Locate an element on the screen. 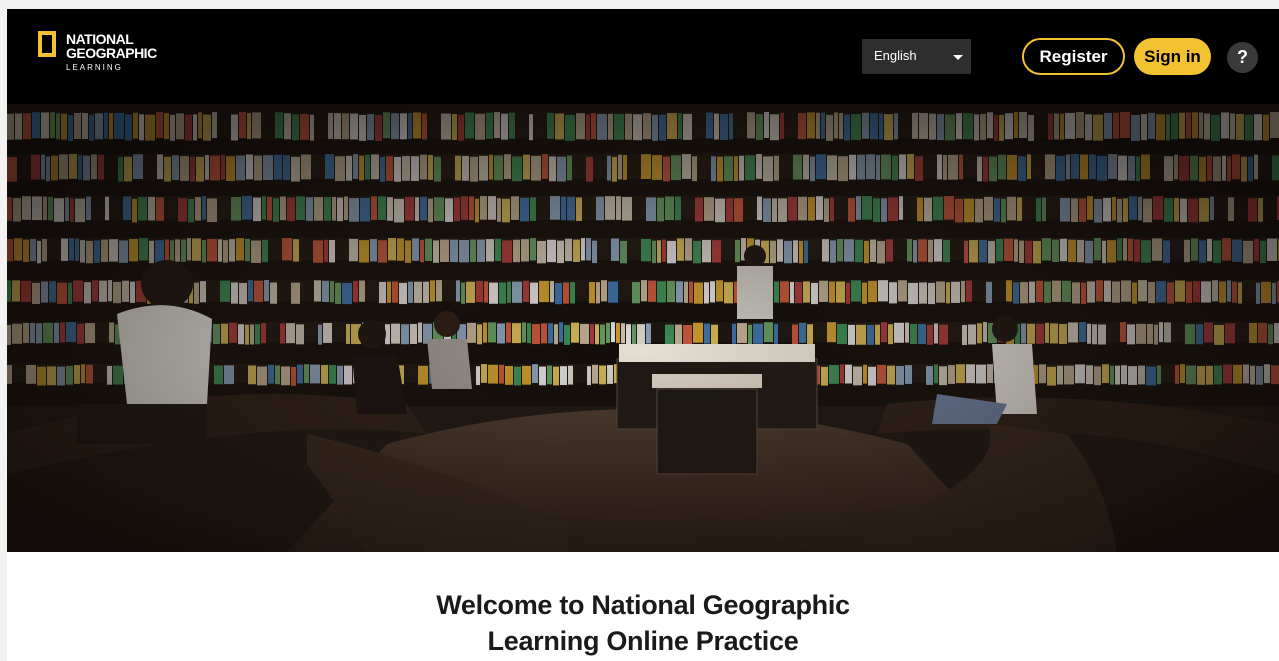  national-geographic-learning-logo: NATIONAL GEOGRAPHIC LEARNING is located at coordinates (108, 53).